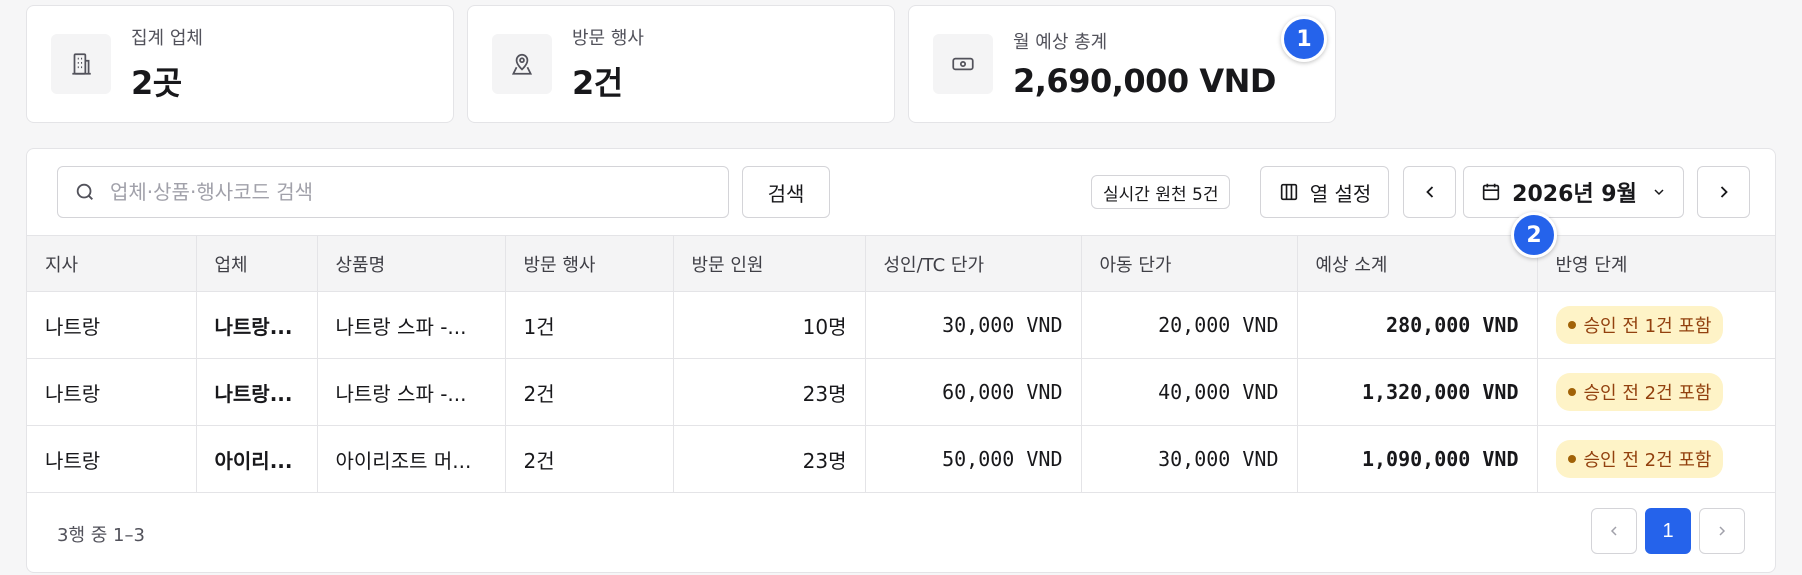 This screenshot has width=1802, height=575. What do you see at coordinates (1340, 193) in the screenshot?
I see `column-settings-label: 열 설정` at bounding box center [1340, 193].